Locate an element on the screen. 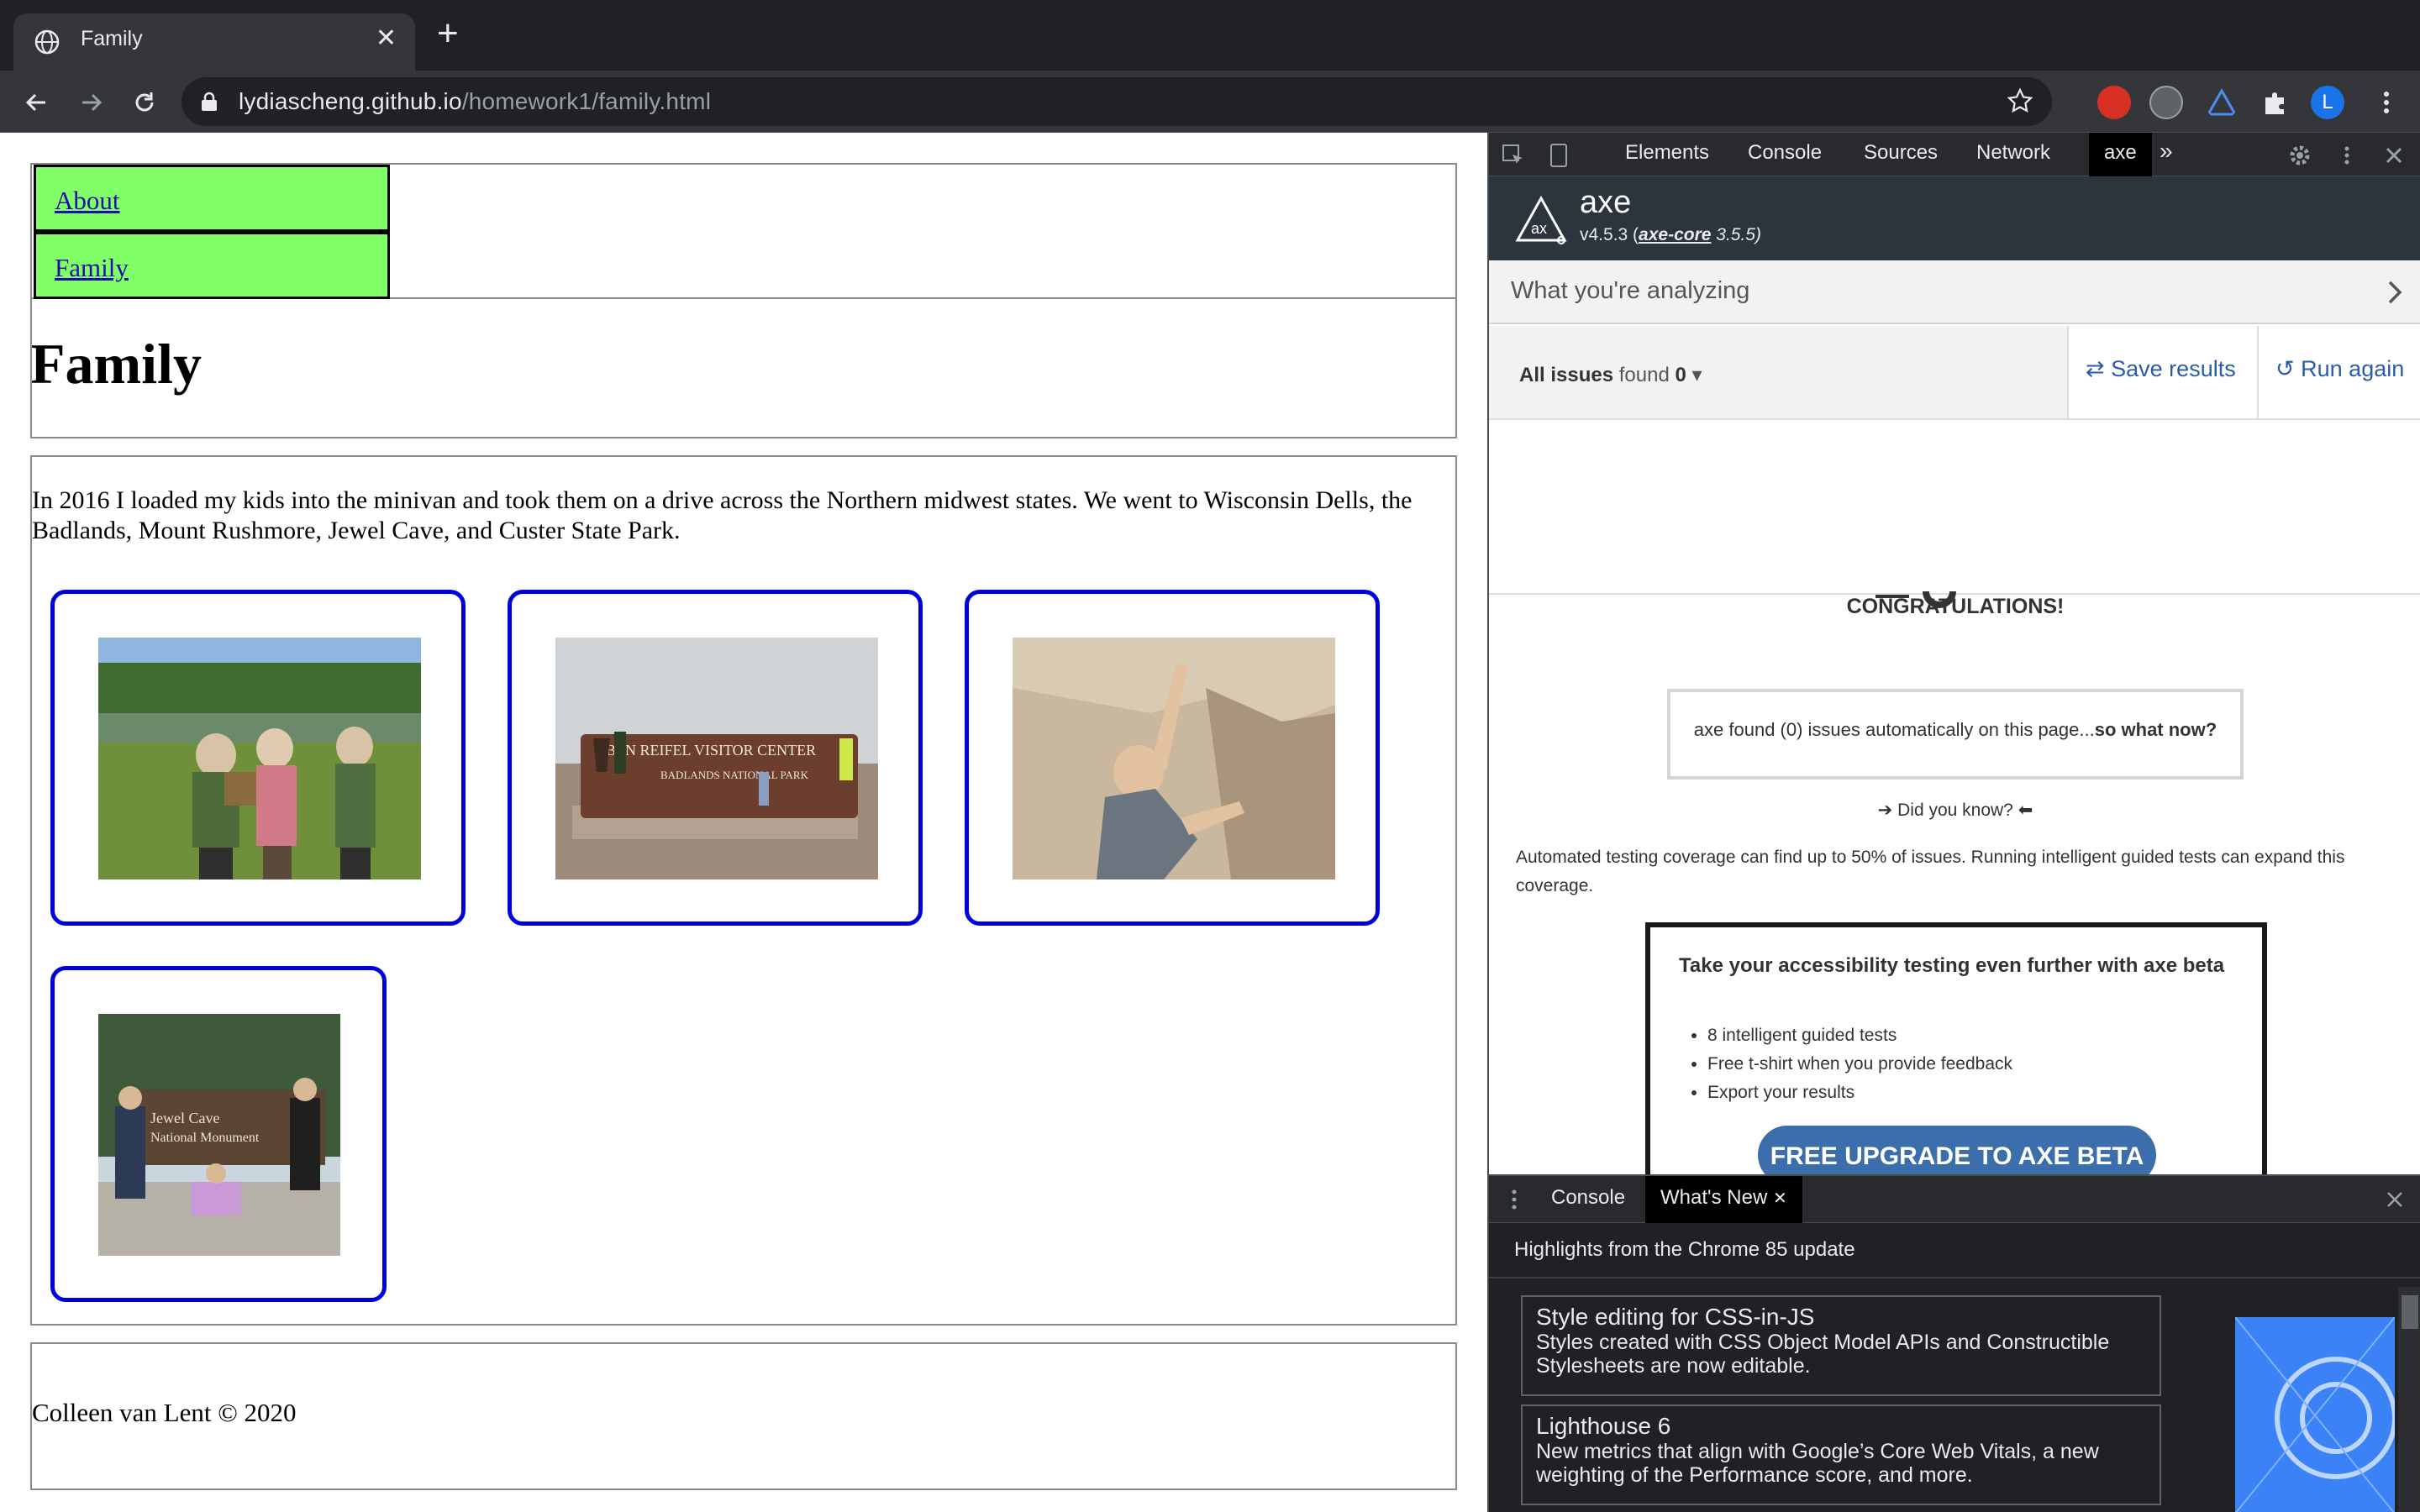 Image resolution: width=2420 pixels, height=1512 pixels. device-toolbar-icon is located at coordinates (1559, 155).